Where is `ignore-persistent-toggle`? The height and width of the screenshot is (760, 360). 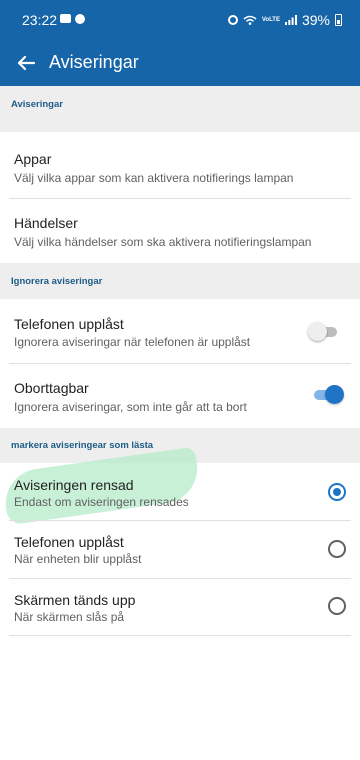 ignore-persistent-toggle is located at coordinates (329, 394).